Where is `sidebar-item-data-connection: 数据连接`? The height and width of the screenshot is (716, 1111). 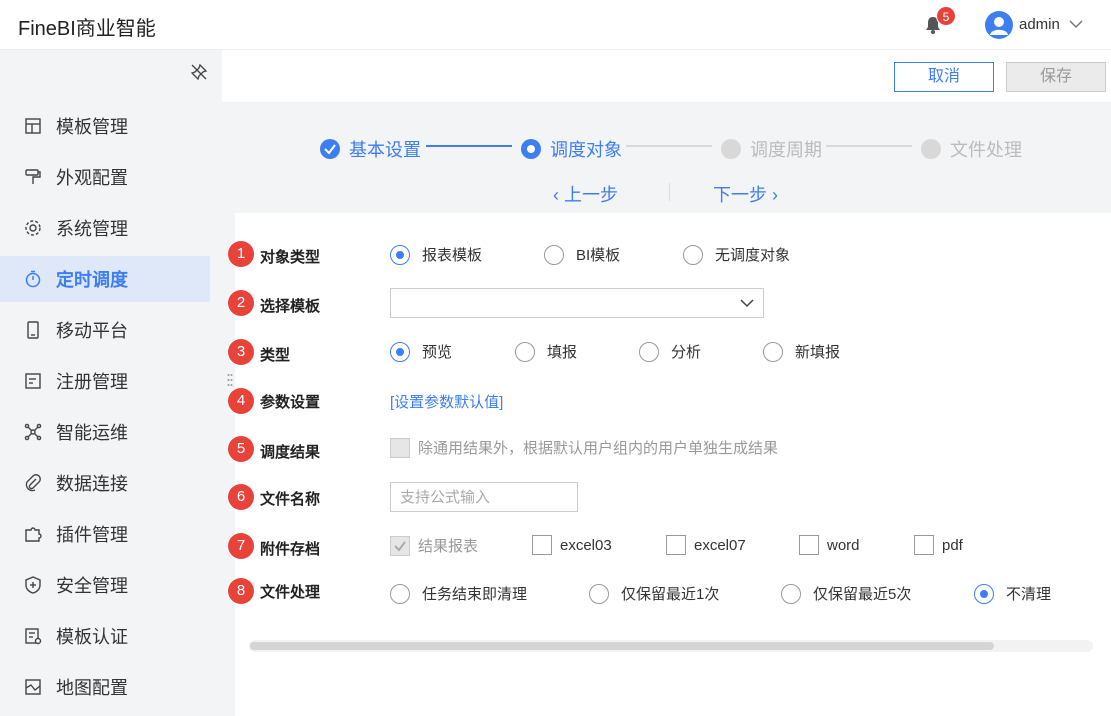 sidebar-item-data-connection: 数据连接 is located at coordinates (105, 483).